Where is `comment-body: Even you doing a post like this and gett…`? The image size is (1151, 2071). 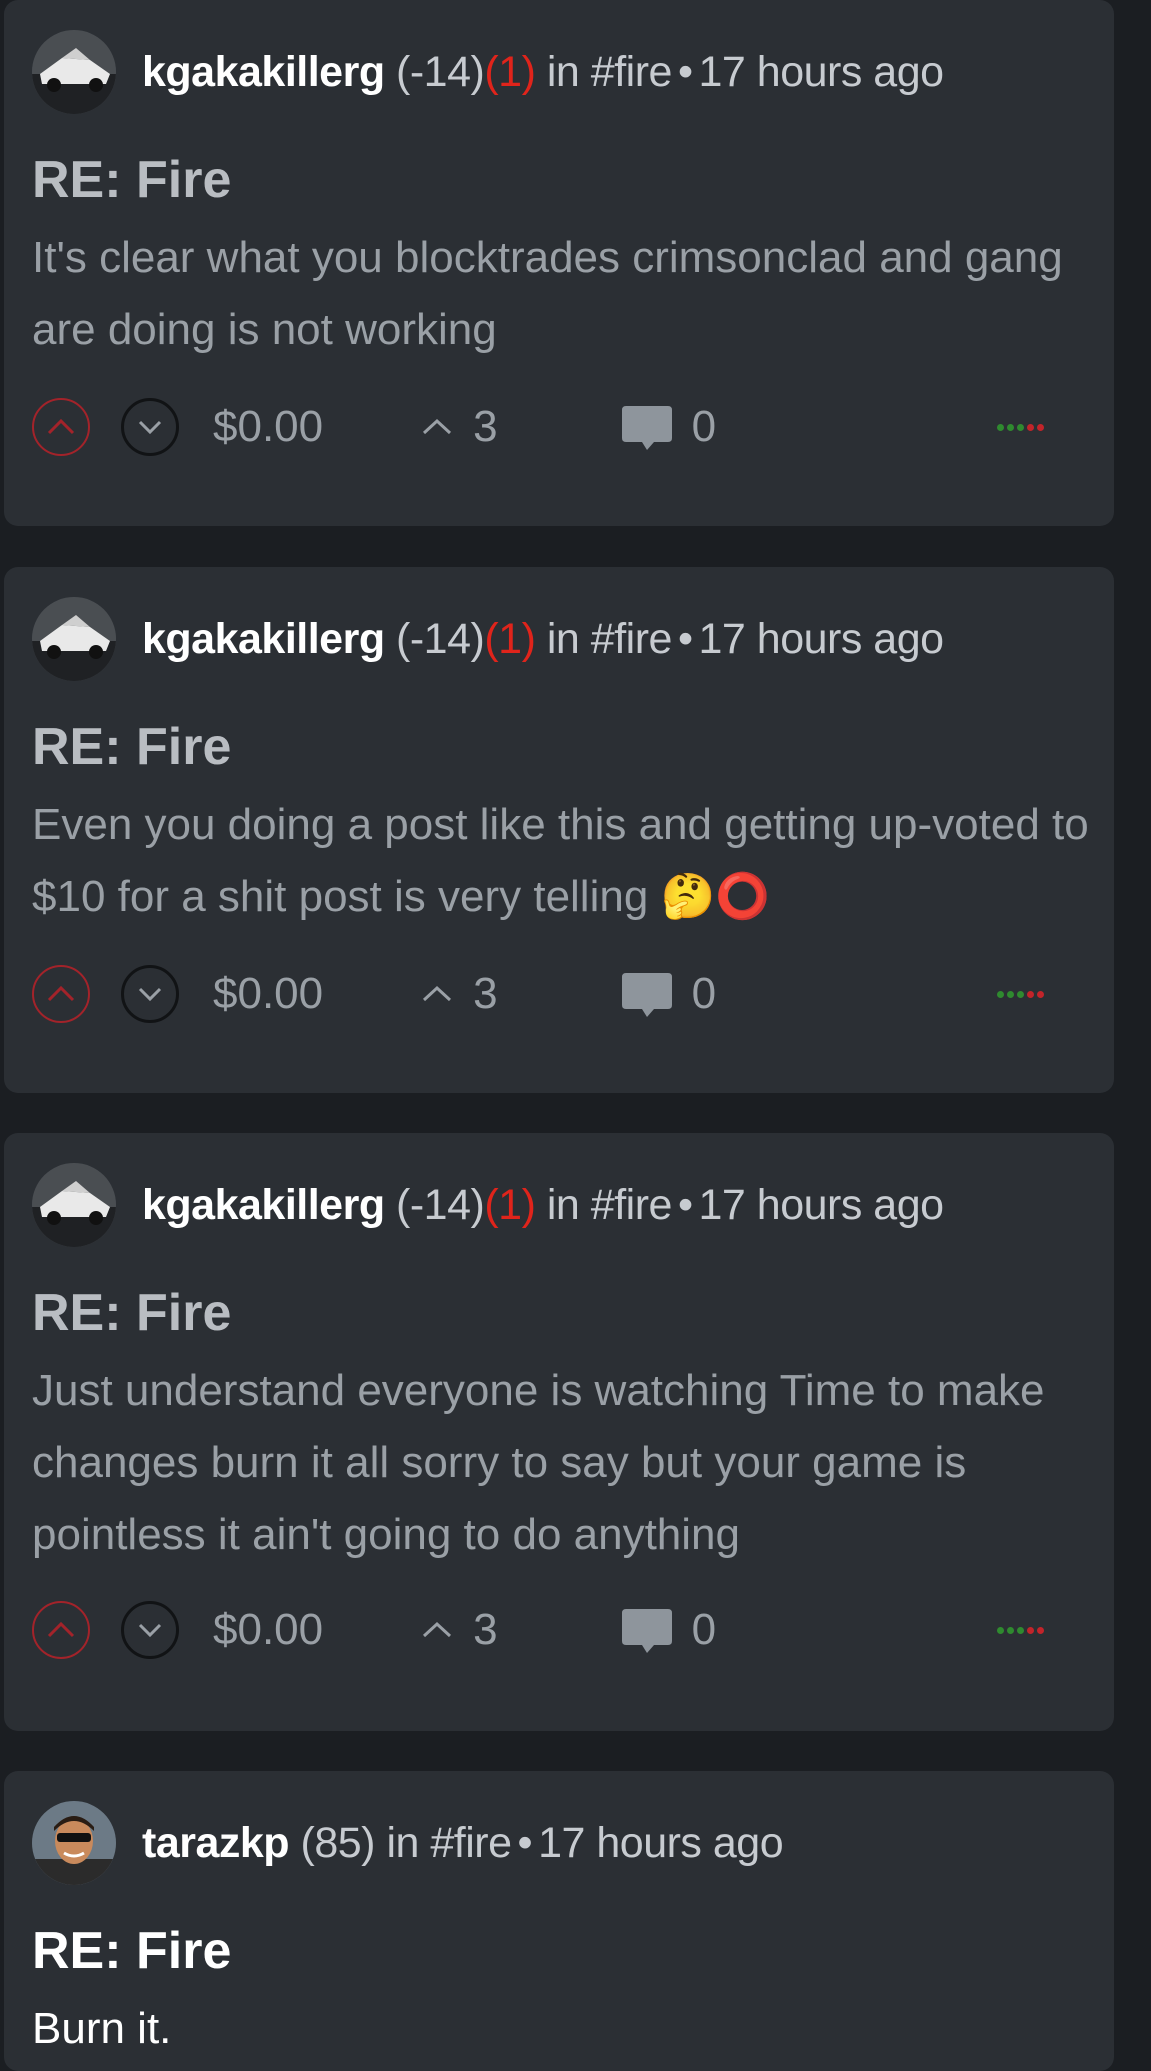
comment-body: Even you doing a post like this and gett… is located at coordinates (562, 861).